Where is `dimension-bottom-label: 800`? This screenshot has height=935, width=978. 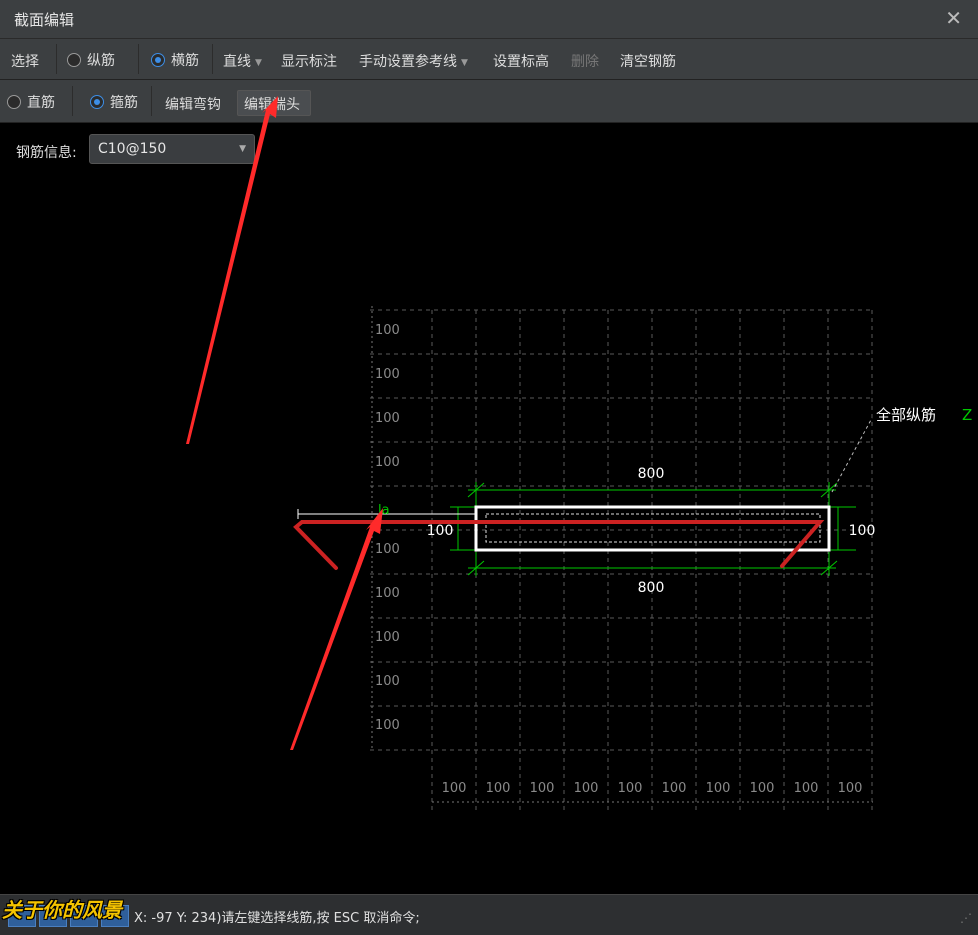
dimension-bottom-label: 800 is located at coordinates (651, 588).